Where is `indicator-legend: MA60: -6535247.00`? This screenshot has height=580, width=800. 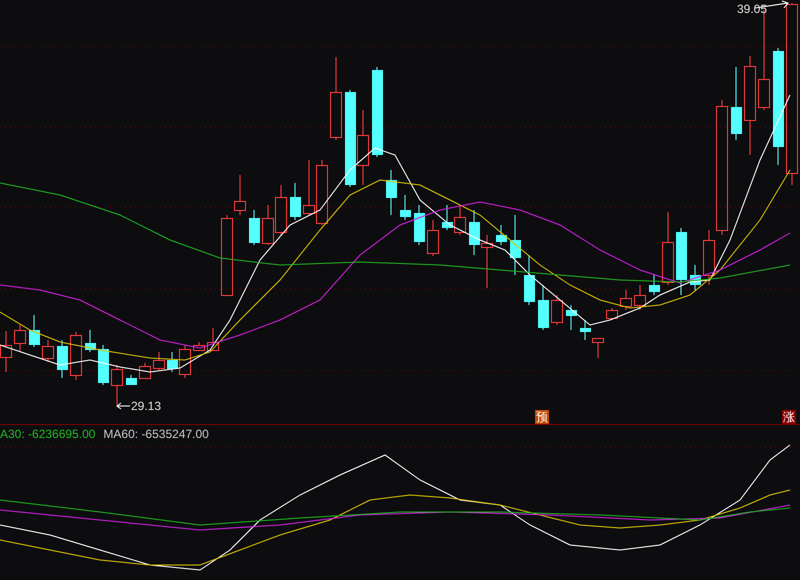
indicator-legend: MA60: -6535247.00 is located at coordinates (156, 433).